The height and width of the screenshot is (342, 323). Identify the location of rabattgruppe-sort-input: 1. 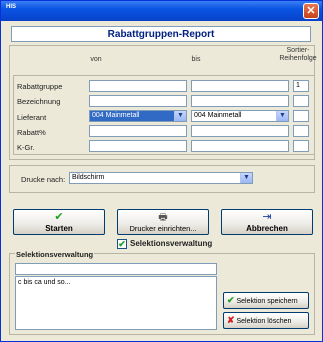
(301, 86).